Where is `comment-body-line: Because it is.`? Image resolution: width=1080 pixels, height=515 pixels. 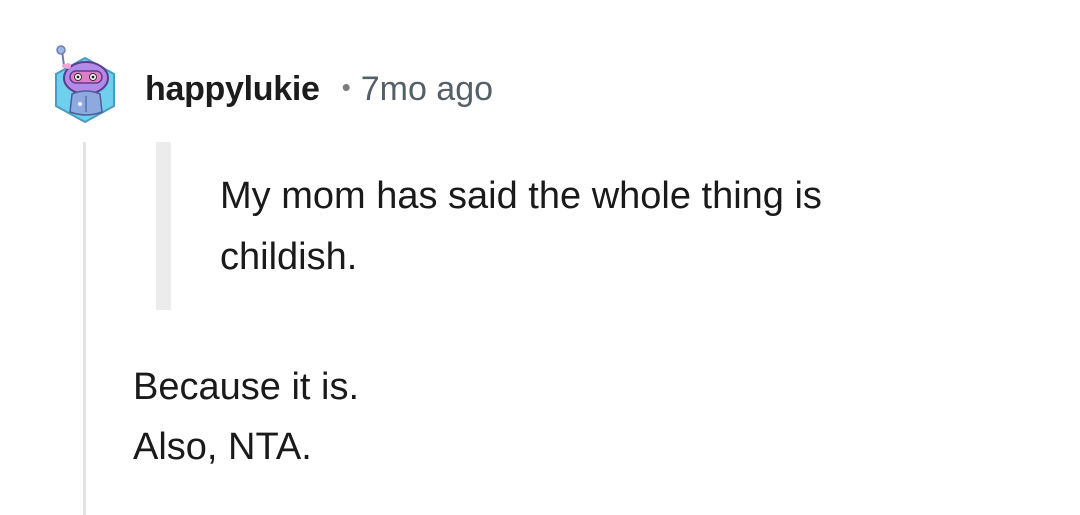 comment-body-line: Because it is. is located at coordinates (246, 387).